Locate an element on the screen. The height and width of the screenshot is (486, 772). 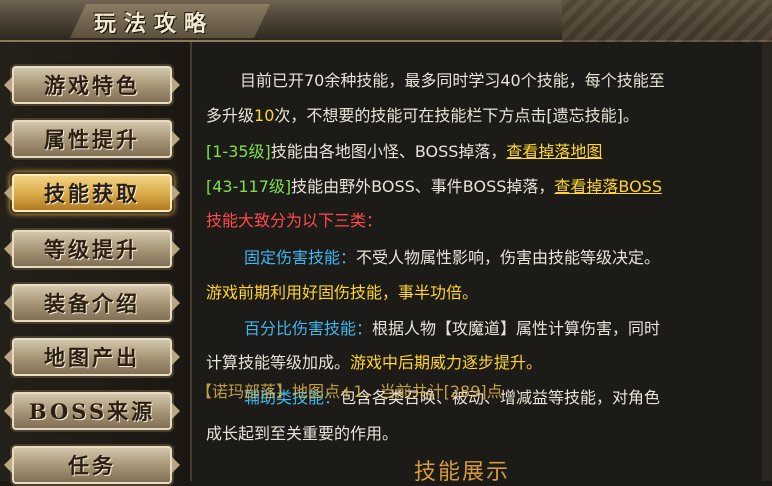
sidebar-item-features: 游戏特色 is located at coordinates (92, 85).